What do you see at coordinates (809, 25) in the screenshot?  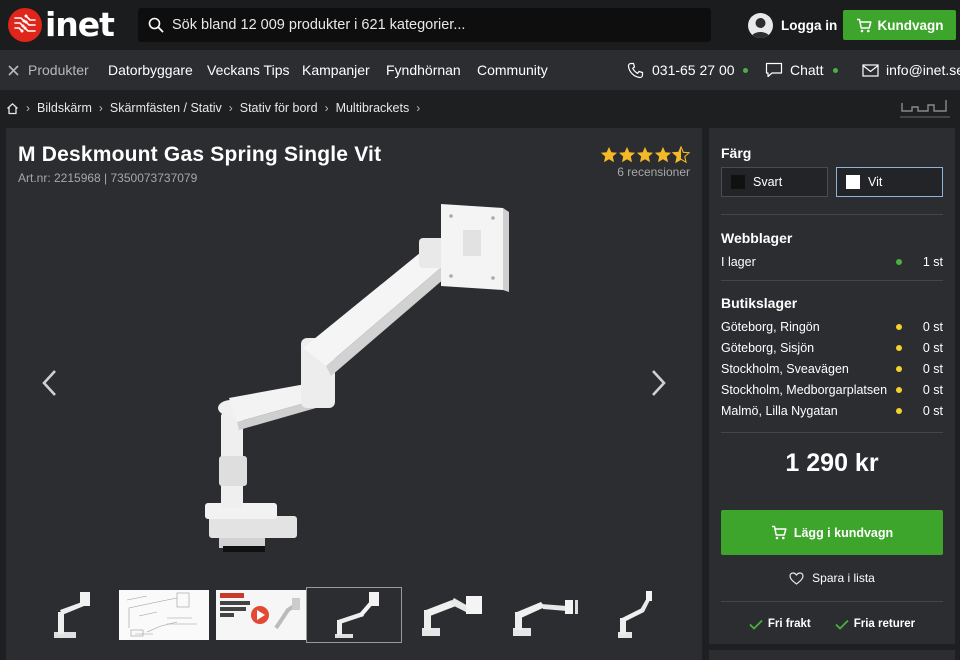 I see `login-label: Logga in` at bounding box center [809, 25].